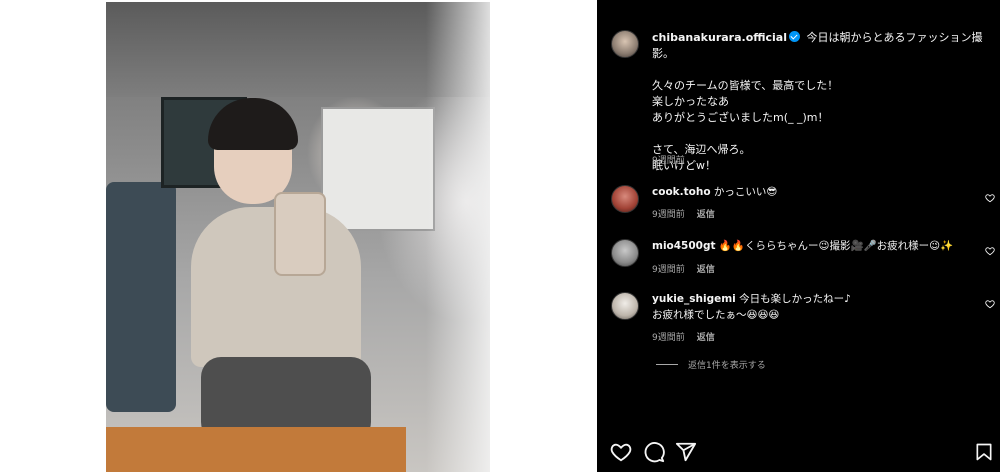 The width and height of the screenshot is (1000, 472). Describe the element at coordinates (625, 44) in the screenshot. I see `author-avatar` at that location.